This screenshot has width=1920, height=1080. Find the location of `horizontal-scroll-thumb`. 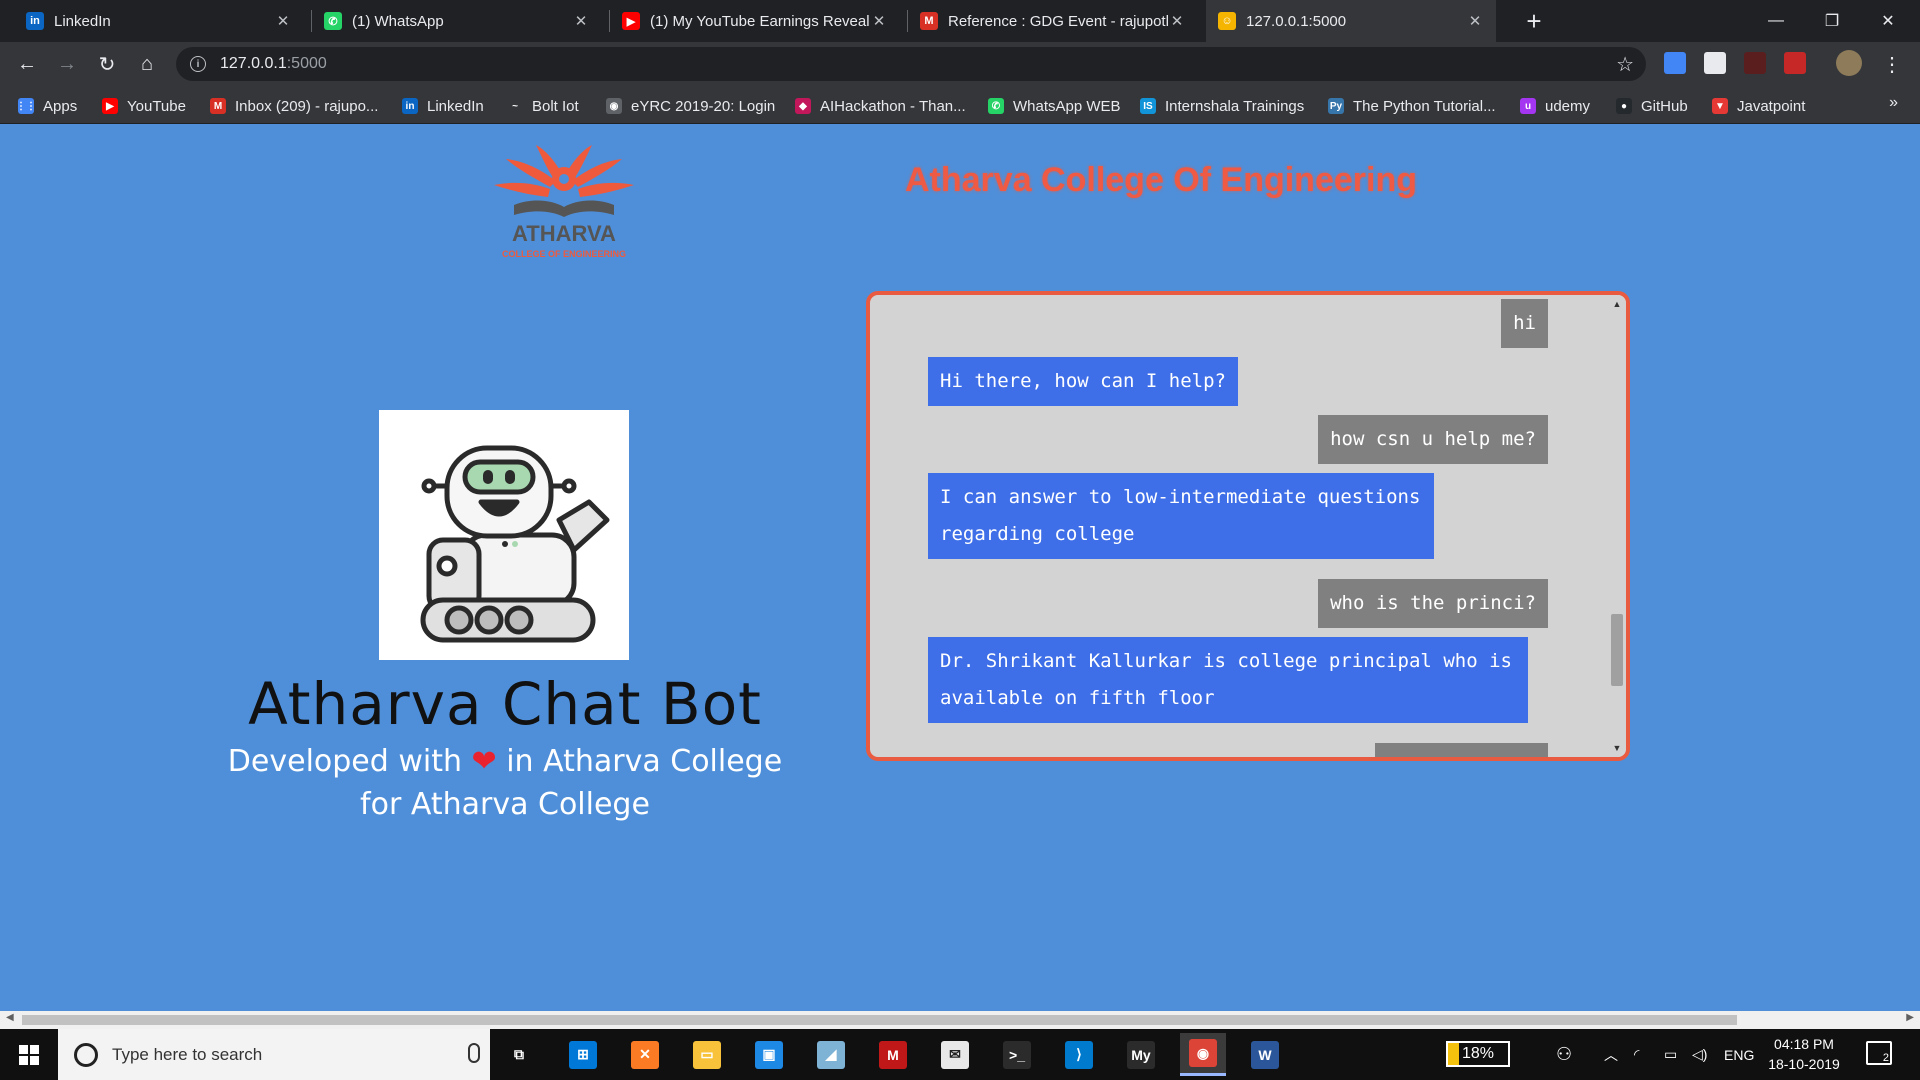

horizontal-scroll-thumb is located at coordinates (879, 1020).